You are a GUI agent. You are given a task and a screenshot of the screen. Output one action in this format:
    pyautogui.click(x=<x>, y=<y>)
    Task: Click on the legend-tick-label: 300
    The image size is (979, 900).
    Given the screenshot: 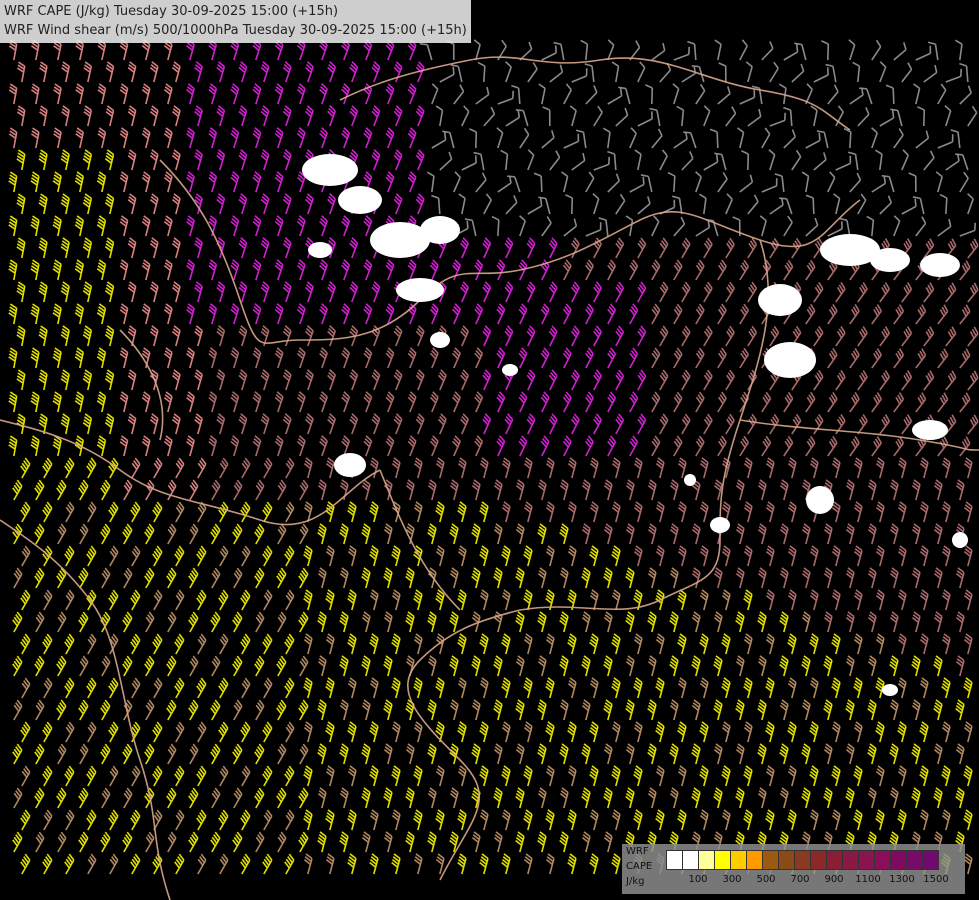 What is the action you would take?
    pyautogui.click(x=732, y=879)
    